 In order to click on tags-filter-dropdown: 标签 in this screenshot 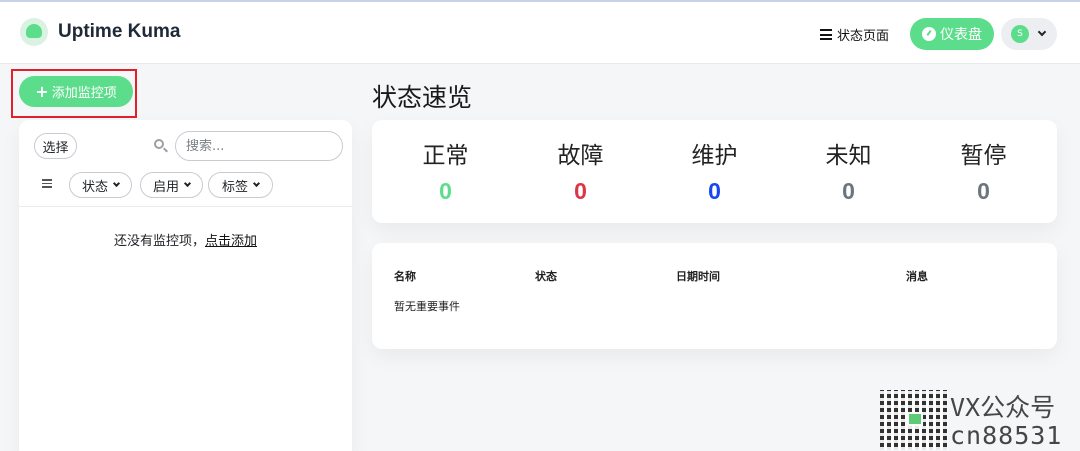, I will do `click(240, 185)`.